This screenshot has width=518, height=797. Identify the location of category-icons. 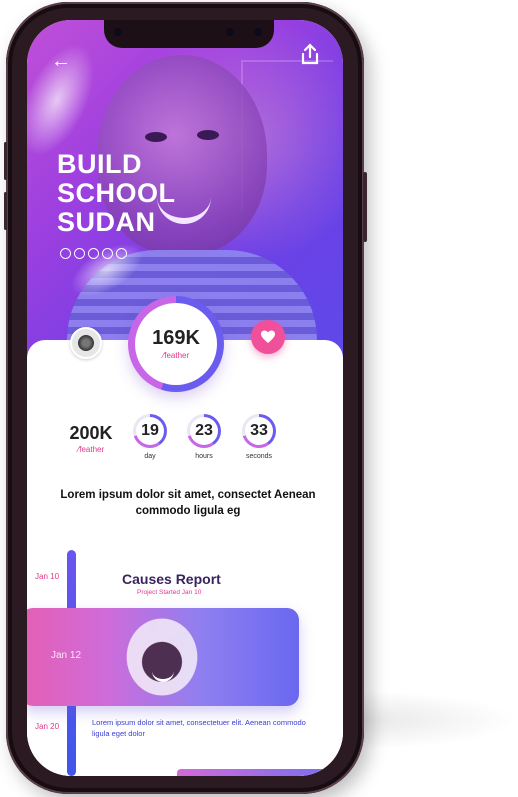
(93, 253).